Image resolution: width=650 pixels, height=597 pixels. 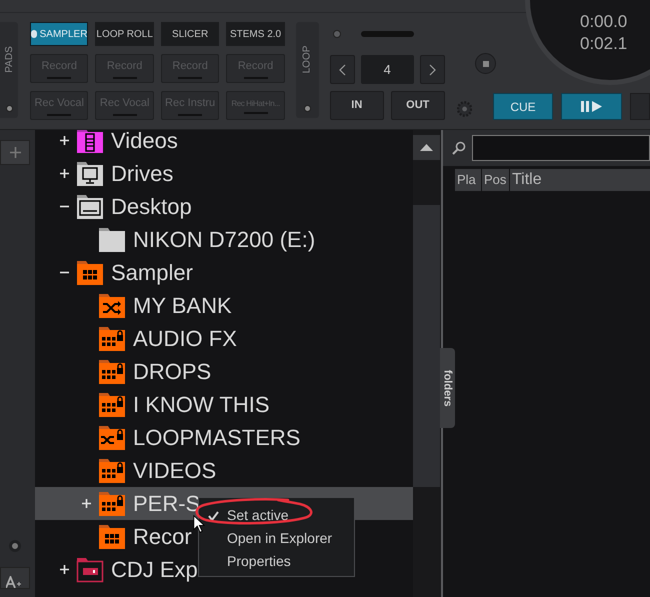 What do you see at coordinates (142, 173) in the screenshot?
I see `folder-label: Drives` at bounding box center [142, 173].